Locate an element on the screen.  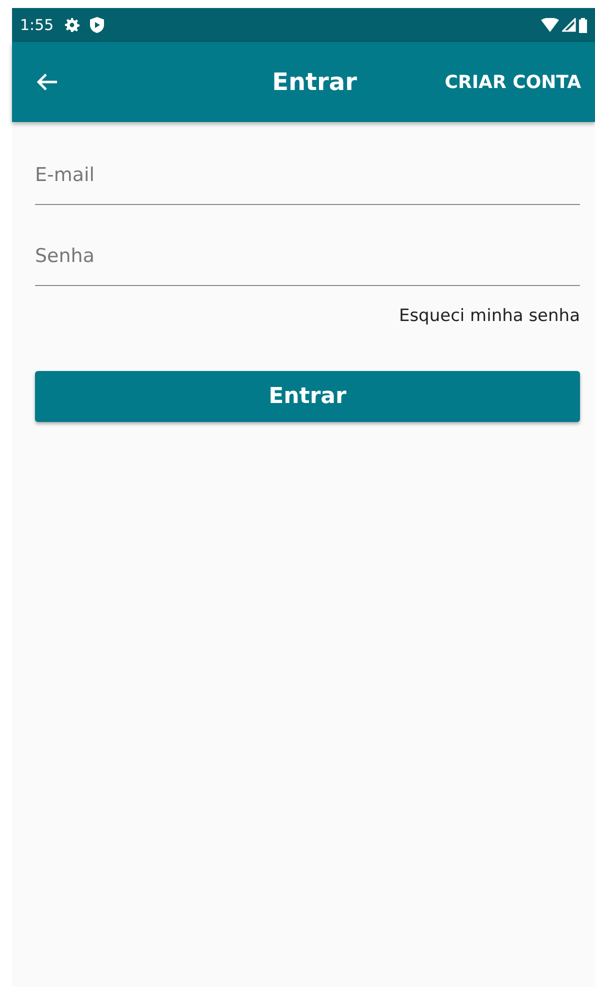
wifi-icon is located at coordinates (550, 25).